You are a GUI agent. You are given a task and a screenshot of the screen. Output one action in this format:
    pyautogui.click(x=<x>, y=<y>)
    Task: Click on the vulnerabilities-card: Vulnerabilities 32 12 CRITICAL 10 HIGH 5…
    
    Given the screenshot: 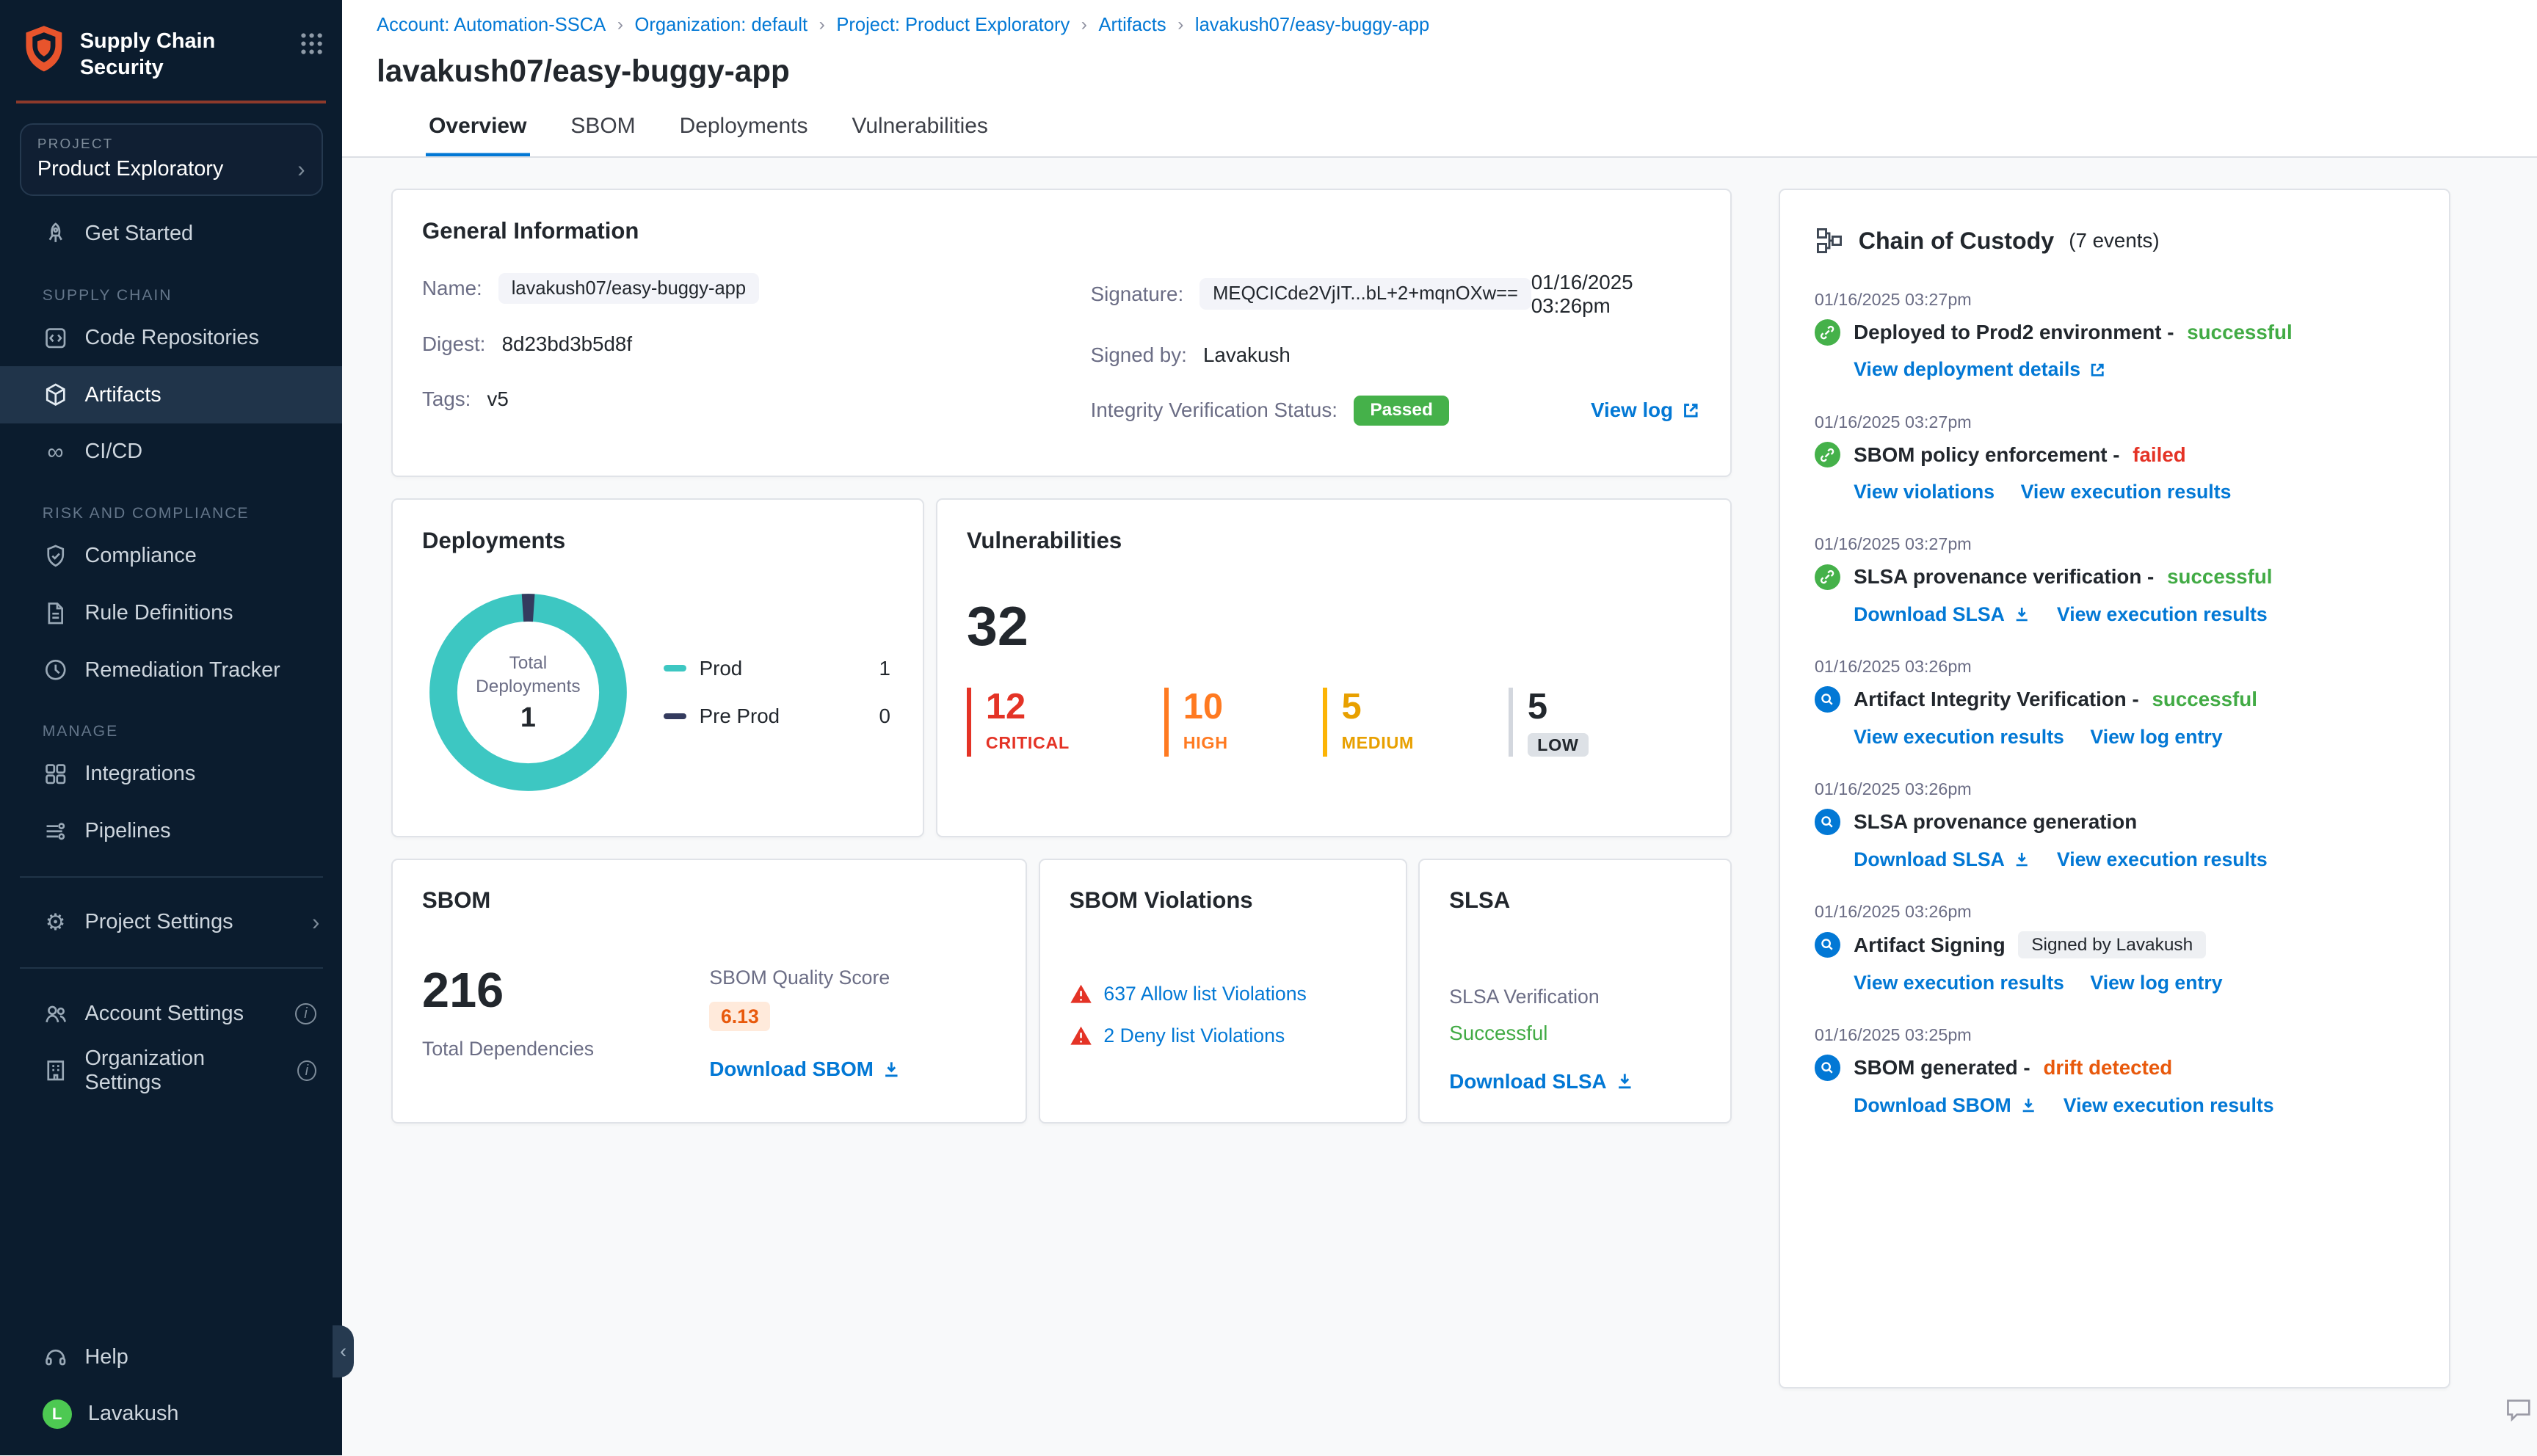 What is the action you would take?
    pyautogui.click(x=1333, y=667)
    